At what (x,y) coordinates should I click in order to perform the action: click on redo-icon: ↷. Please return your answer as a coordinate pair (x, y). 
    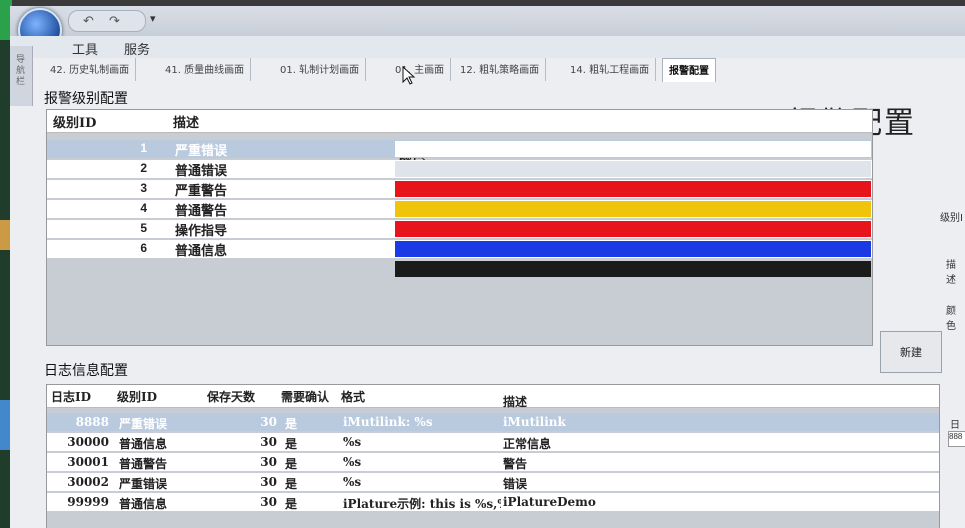
    Looking at the image, I should click on (114, 21).